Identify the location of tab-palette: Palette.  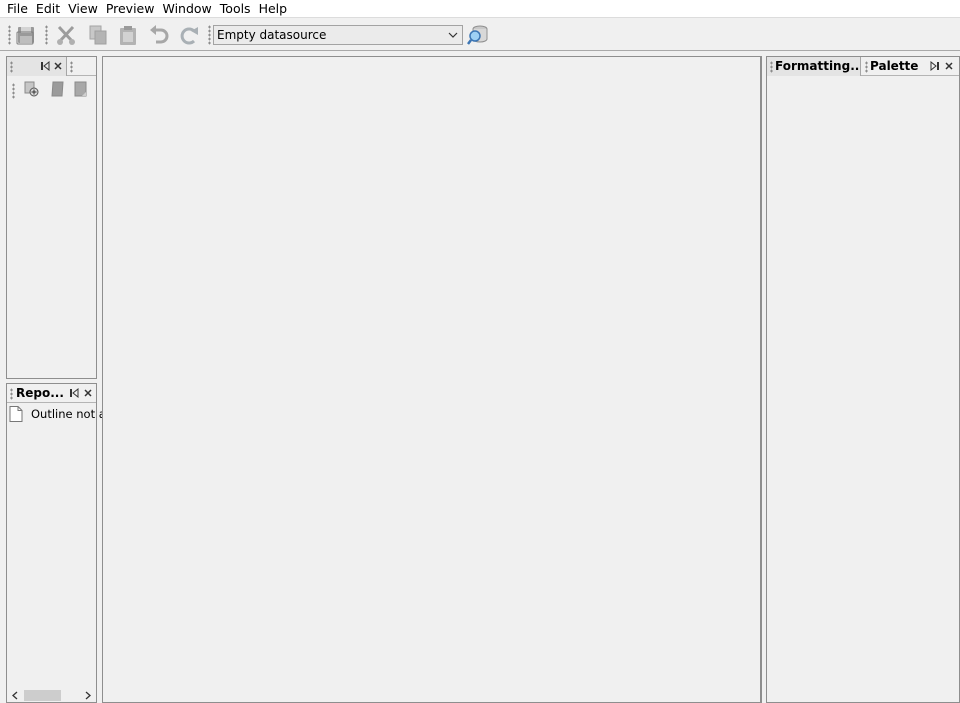
(895, 66).